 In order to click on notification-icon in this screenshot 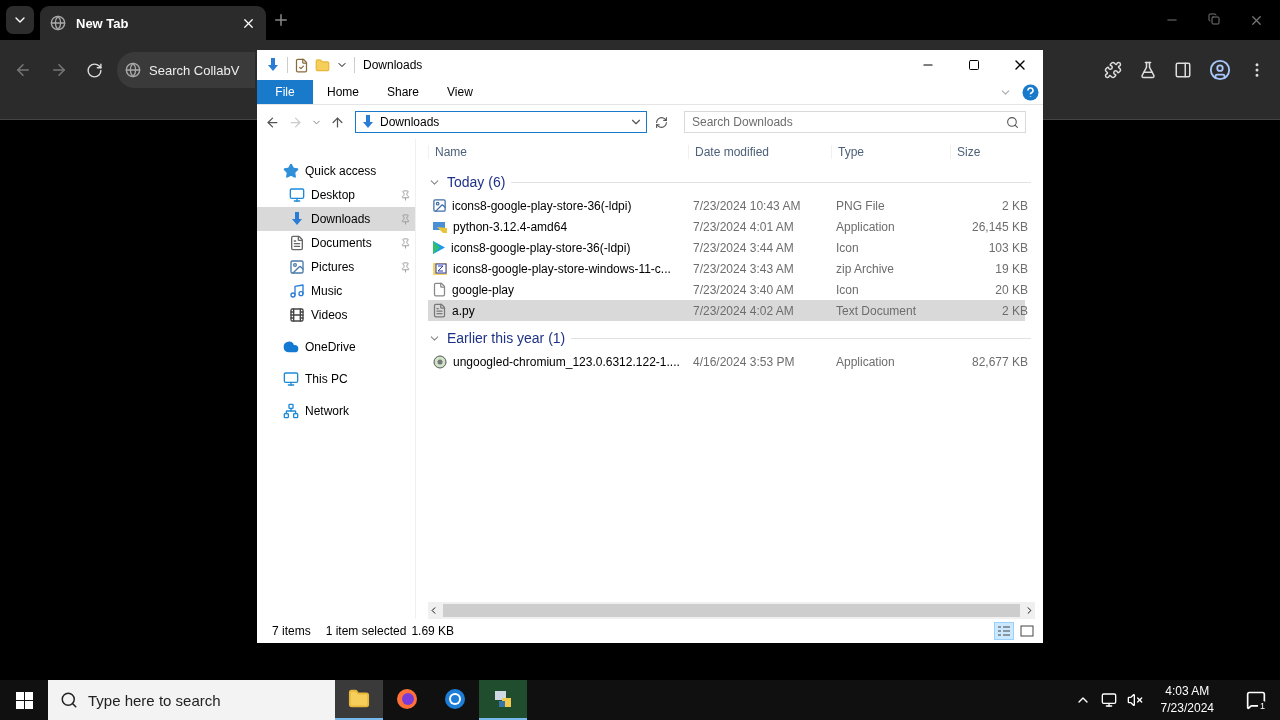, I will do `click(1256, 700)`.